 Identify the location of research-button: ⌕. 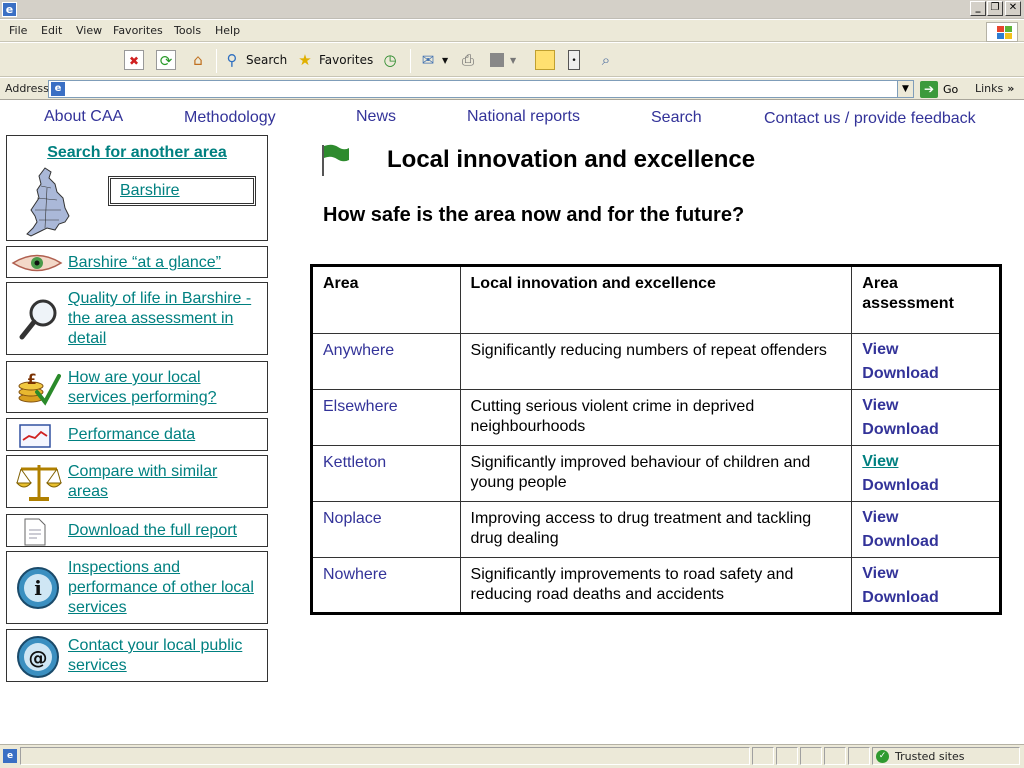
(608, 60).